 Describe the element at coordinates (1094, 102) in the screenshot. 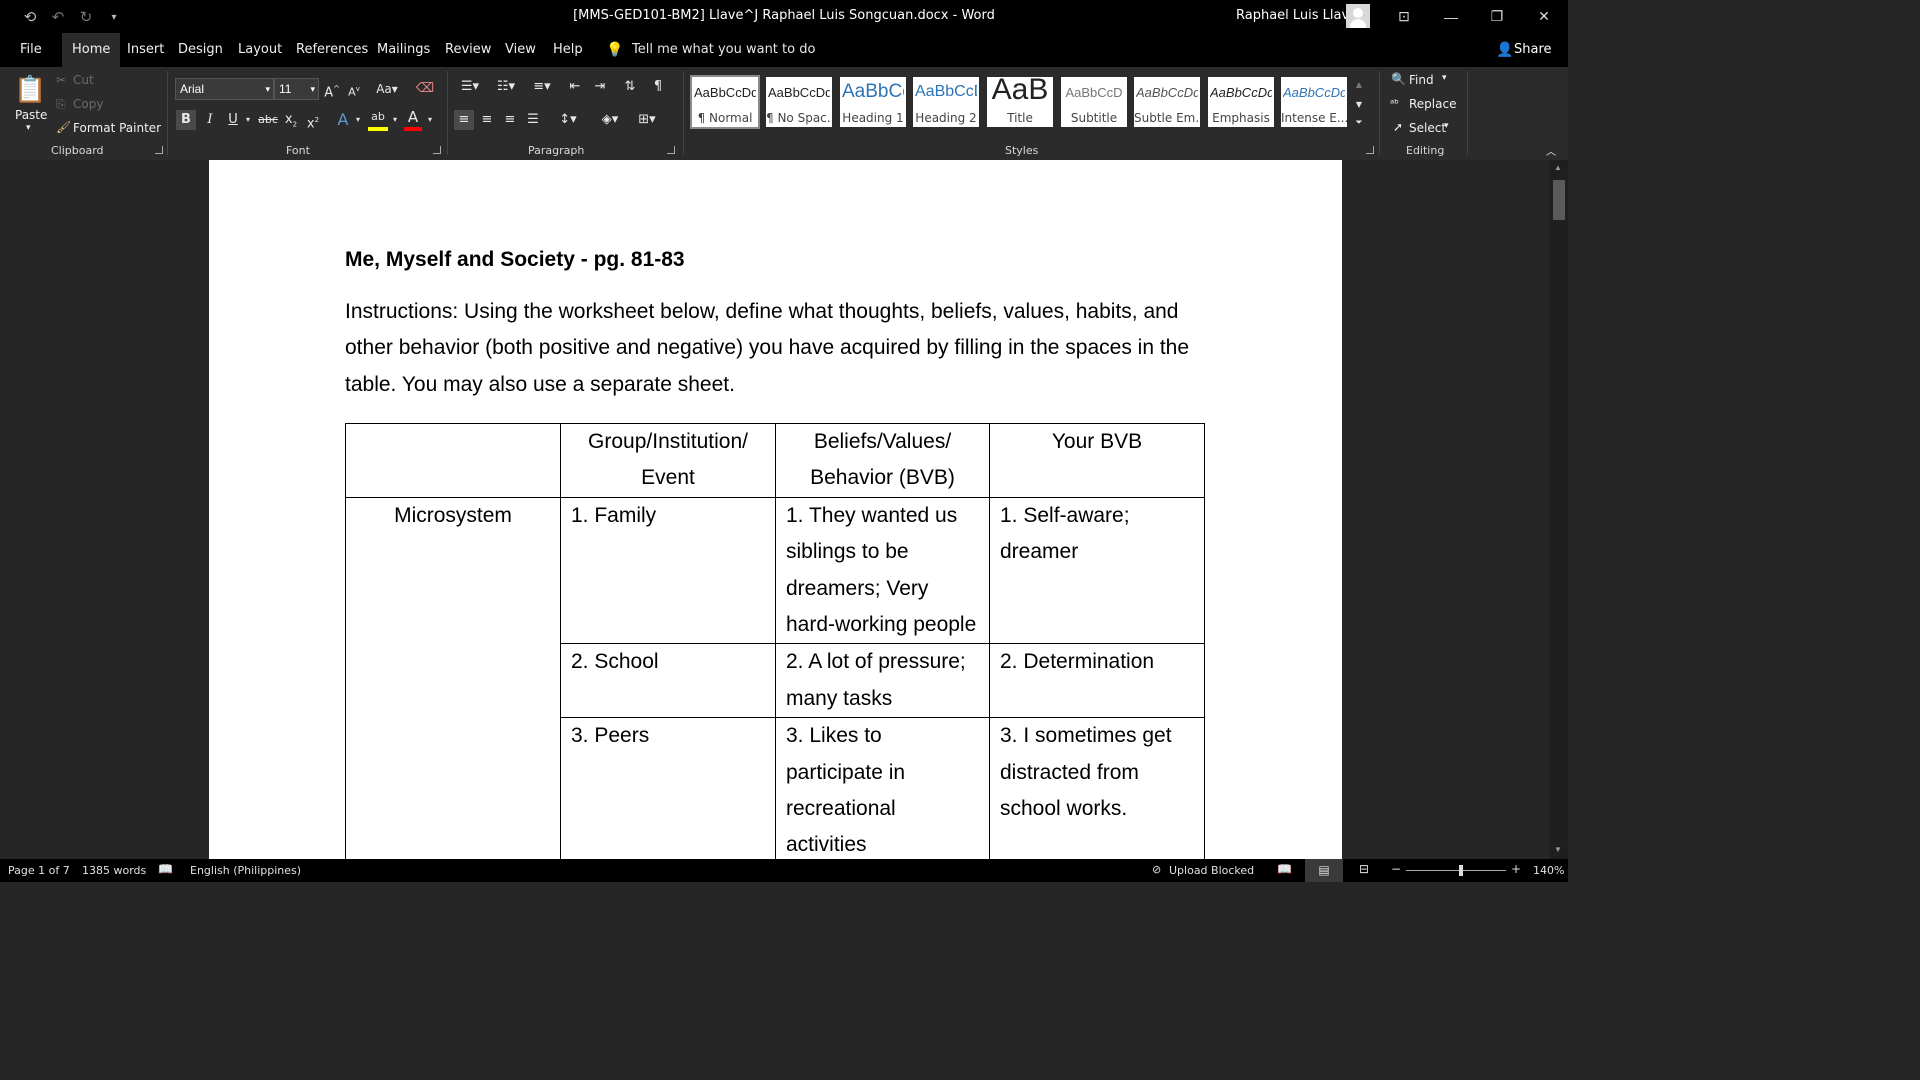

I see `style-subtitle: AaBbCcD Subtitle` at that location.